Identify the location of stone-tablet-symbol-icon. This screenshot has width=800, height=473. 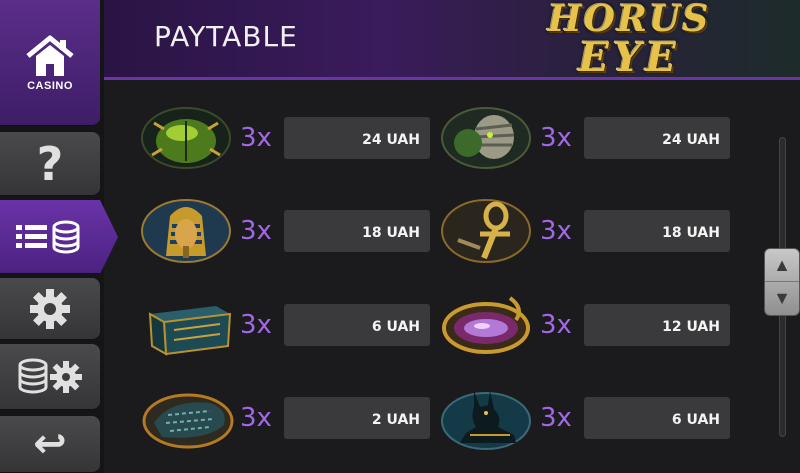
(188, 421).